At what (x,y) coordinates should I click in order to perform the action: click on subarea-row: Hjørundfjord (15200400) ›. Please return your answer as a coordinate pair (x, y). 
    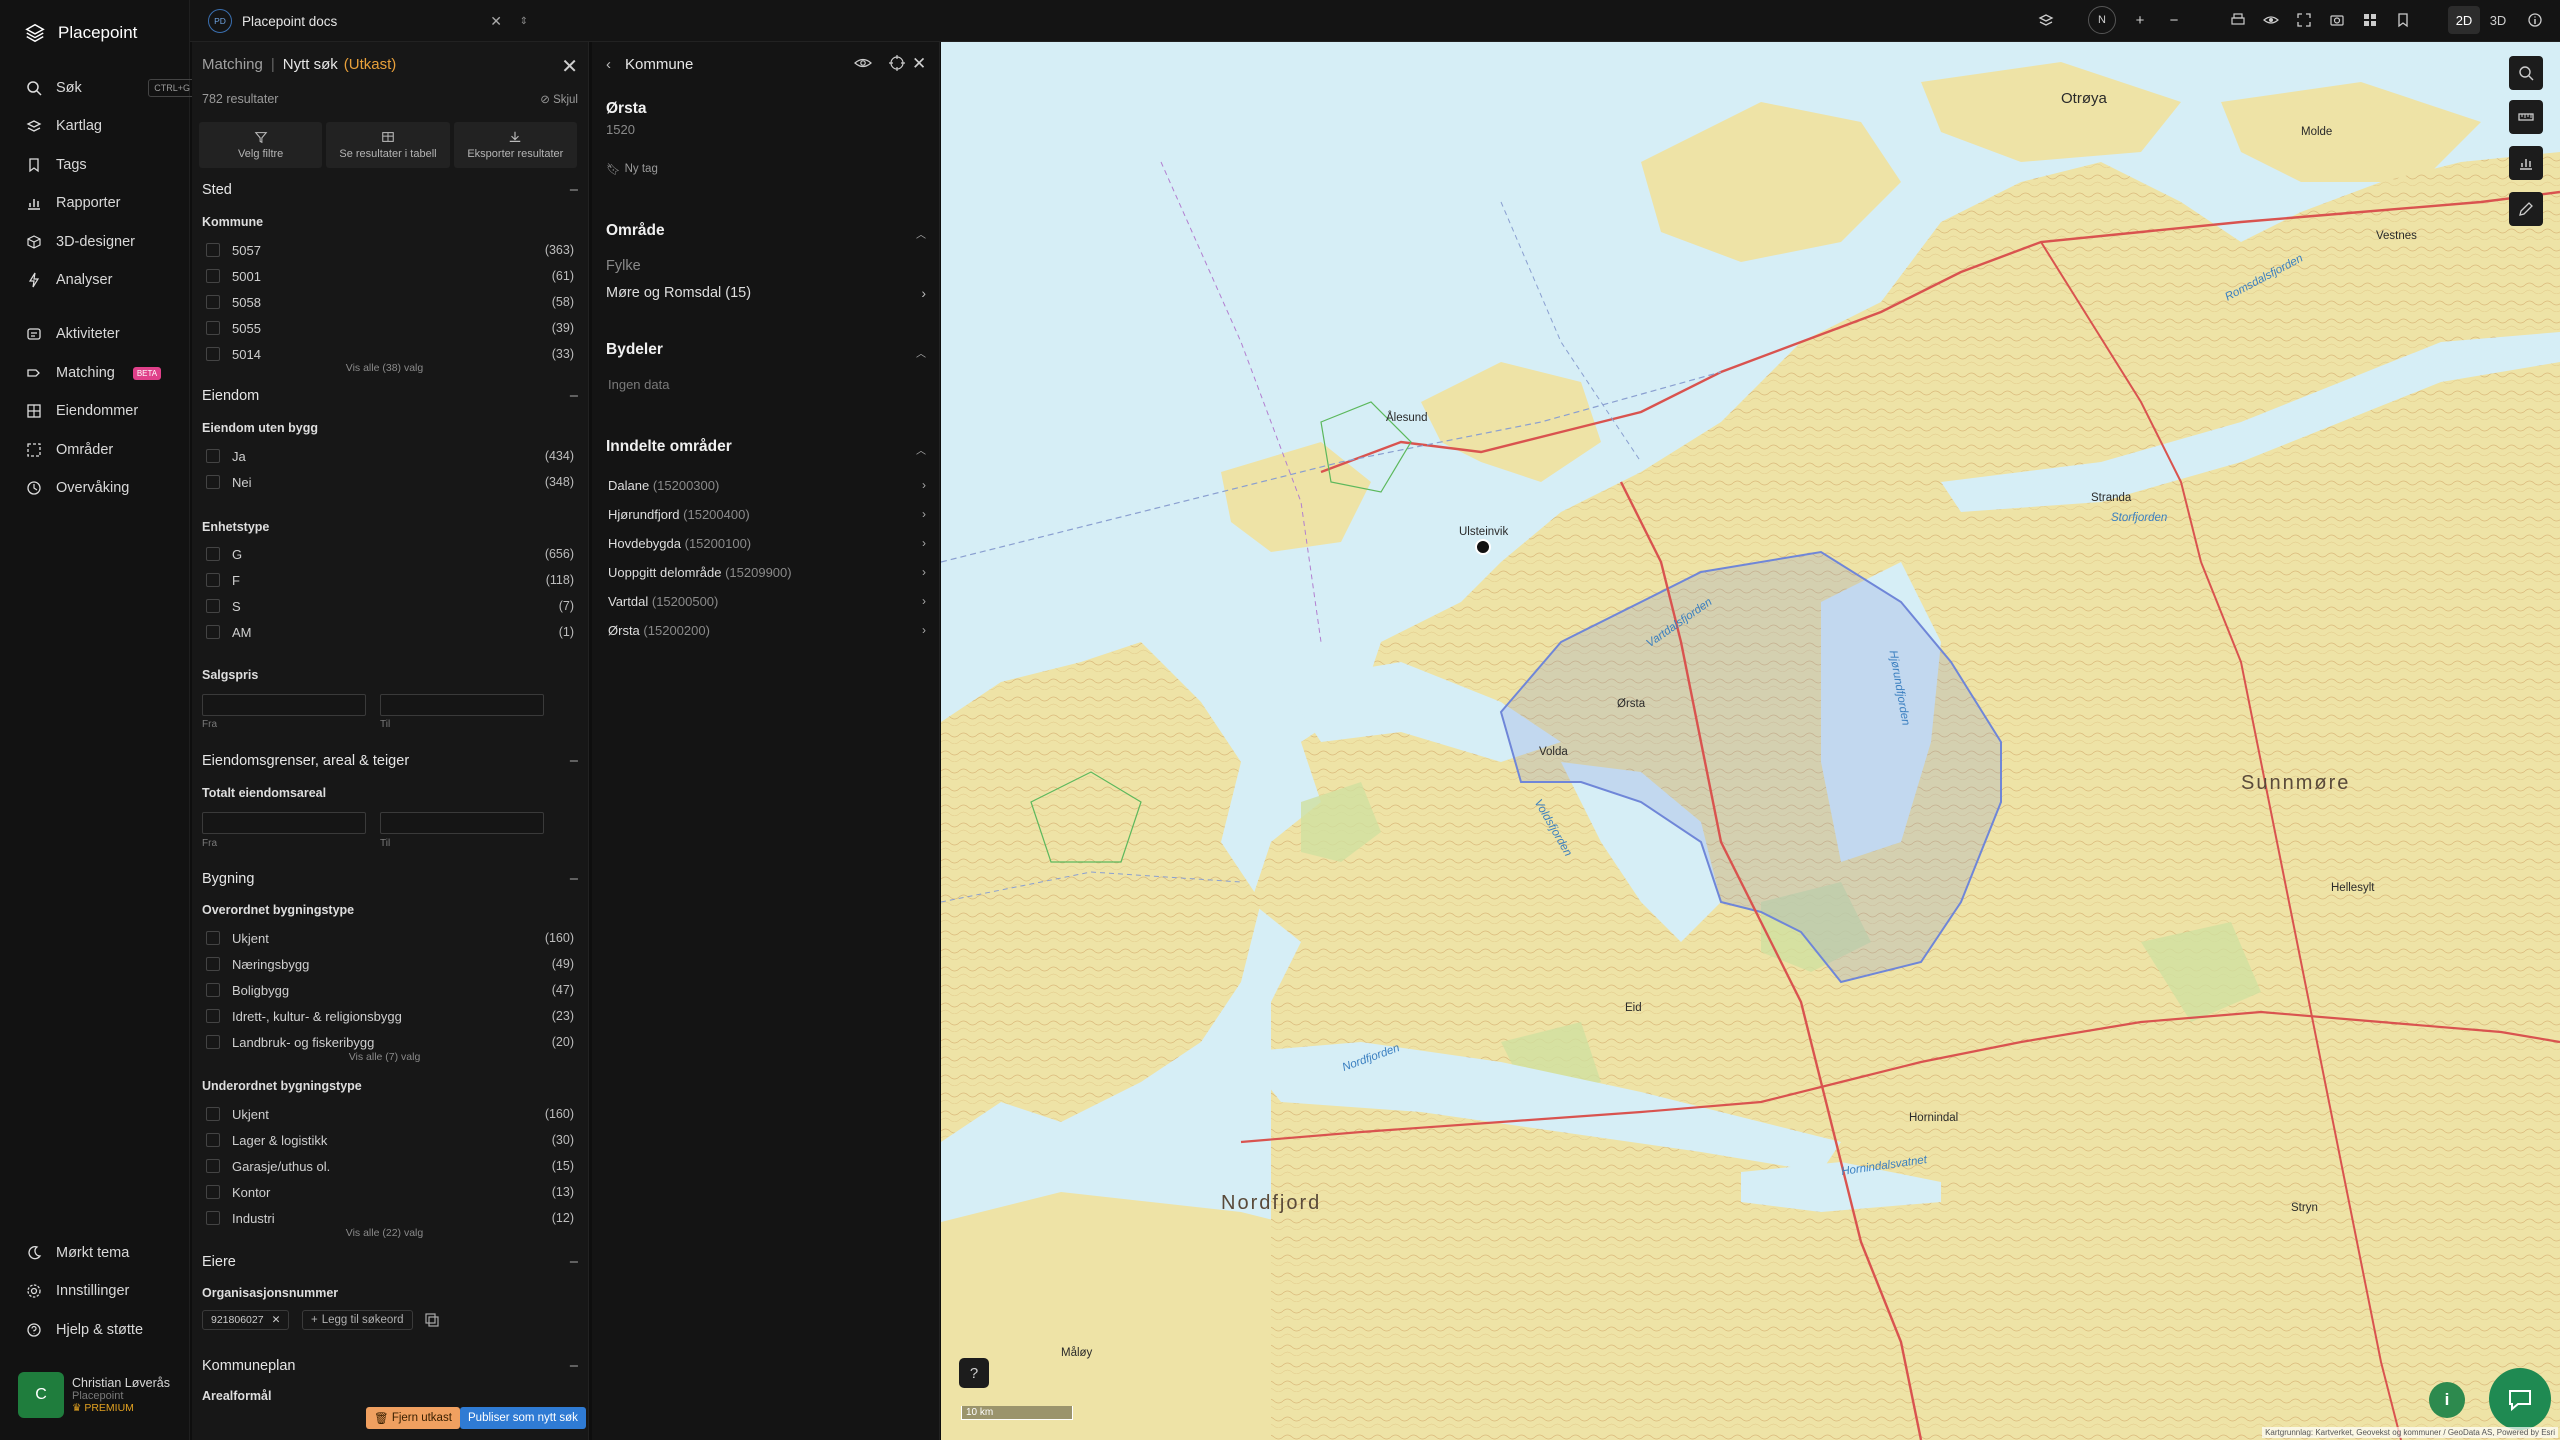
    Looking at the image, I should click on (767, 514).